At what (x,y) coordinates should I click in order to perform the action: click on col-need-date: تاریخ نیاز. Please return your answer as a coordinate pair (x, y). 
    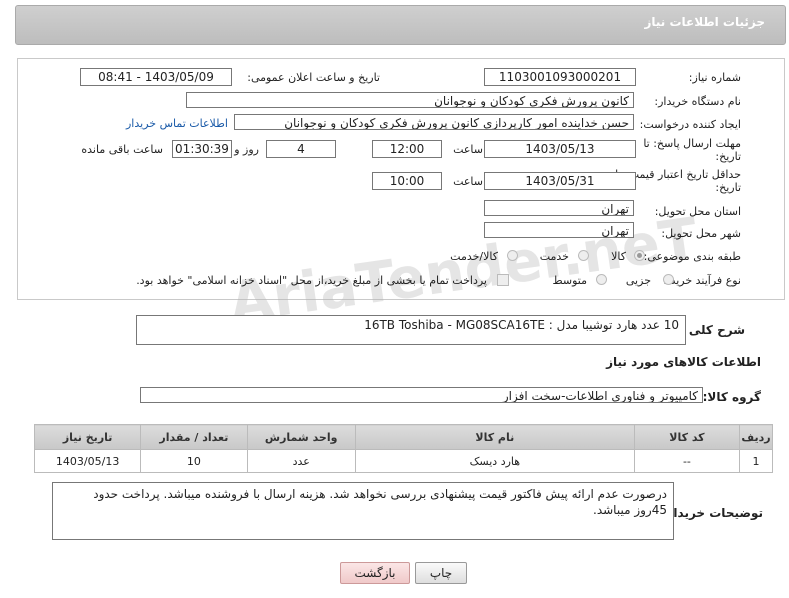
    Looking at the image, I should click on (87, 437).